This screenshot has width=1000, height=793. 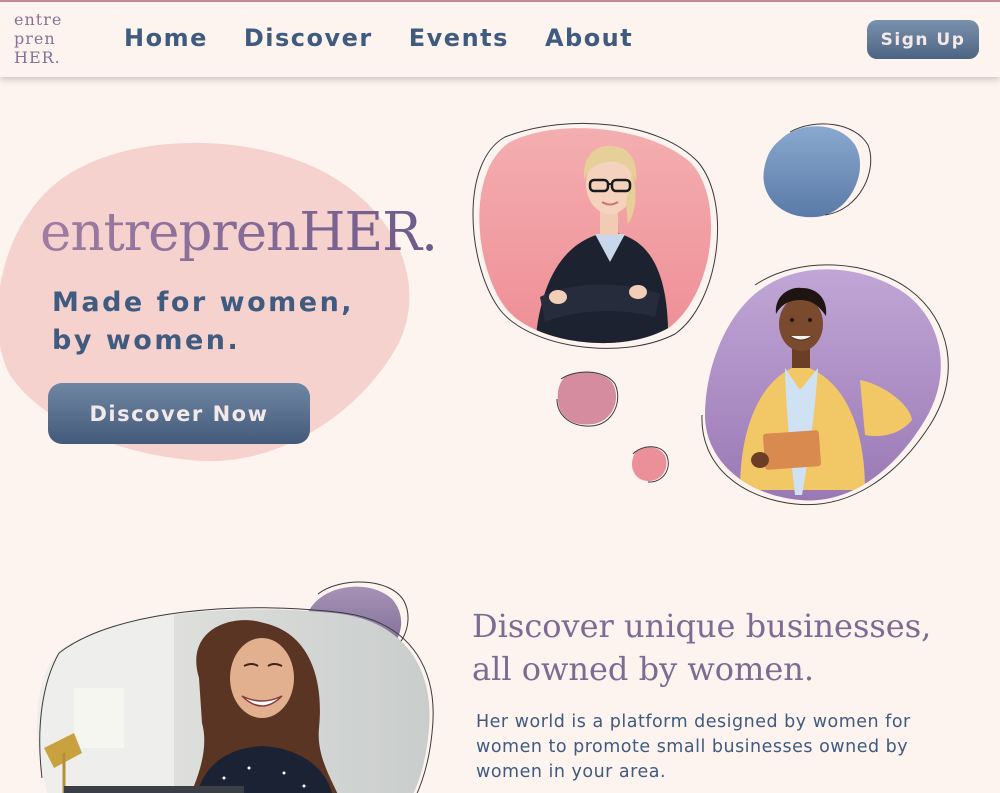 What do you see at coordinates (459, 38) in the screenshot?
I see `nav-events-link: Events` at bounding box center [459, 38].